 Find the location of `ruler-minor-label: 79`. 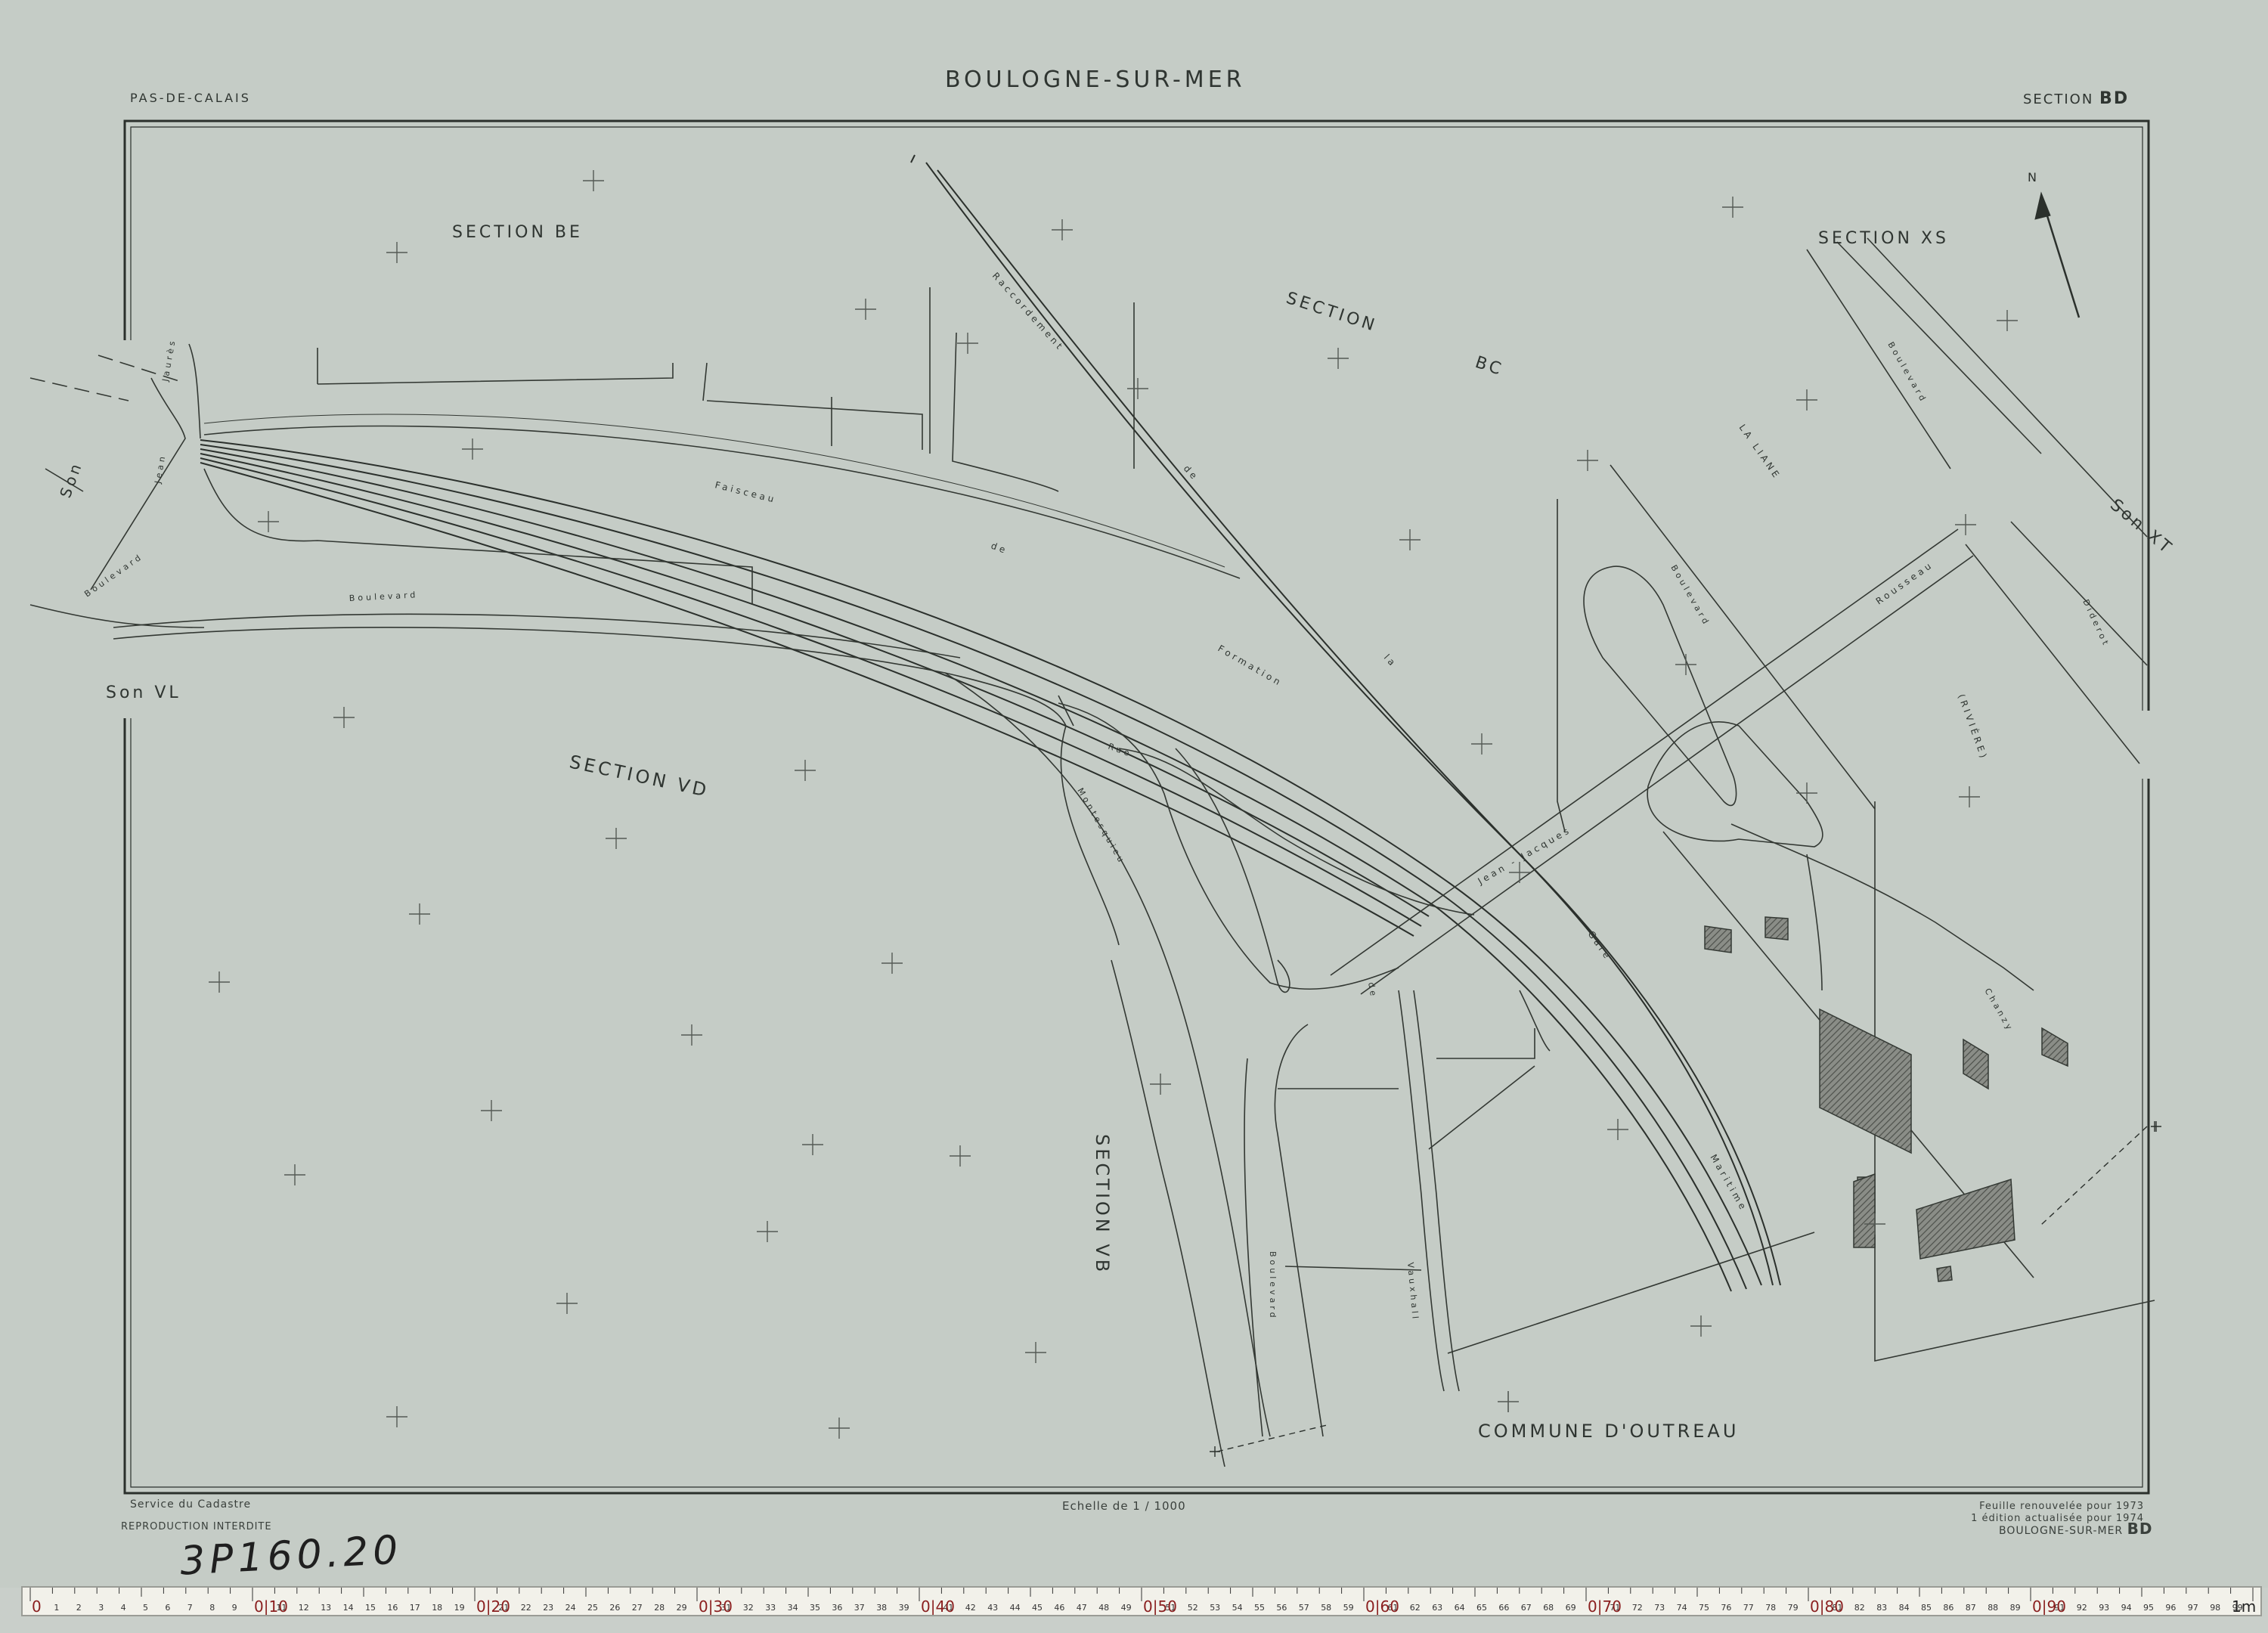

ruler-minor-label: 79 is located at coordinates (1793, 1608).